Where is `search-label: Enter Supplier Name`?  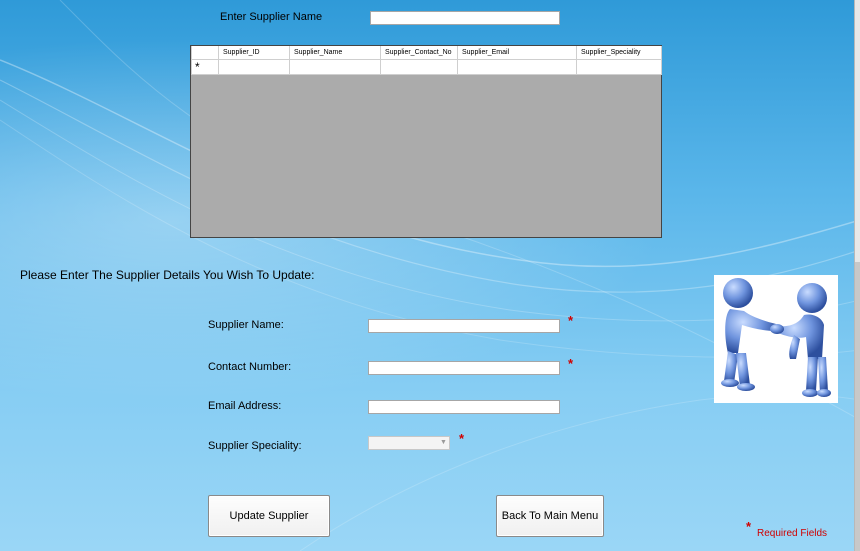 search-label: Enter Supplier Name is located at coordinates (271, 17).